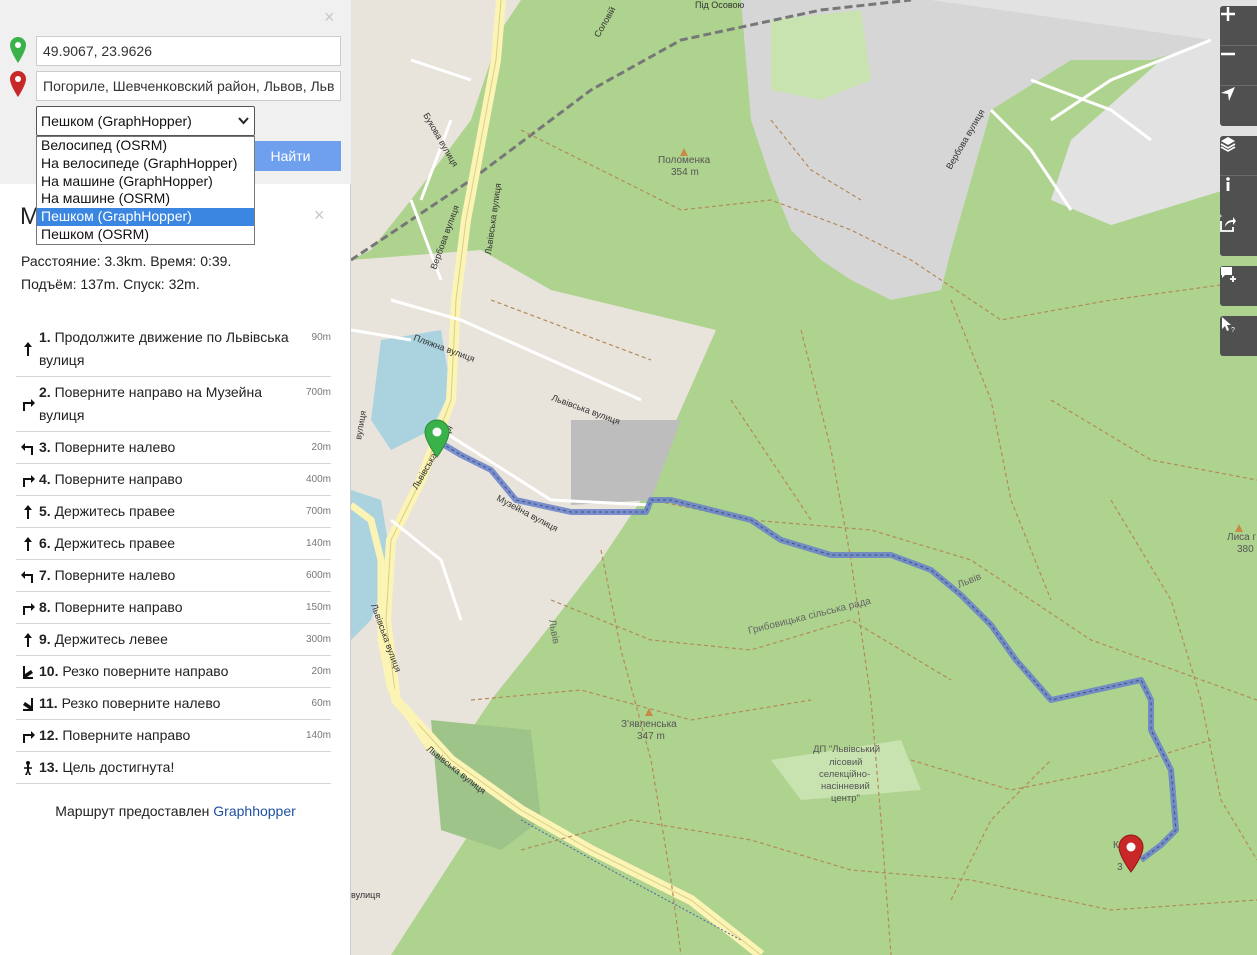  Describe the element at coordinates (45, 575) in the screenshot. I see `step-number: 7.` at that location.